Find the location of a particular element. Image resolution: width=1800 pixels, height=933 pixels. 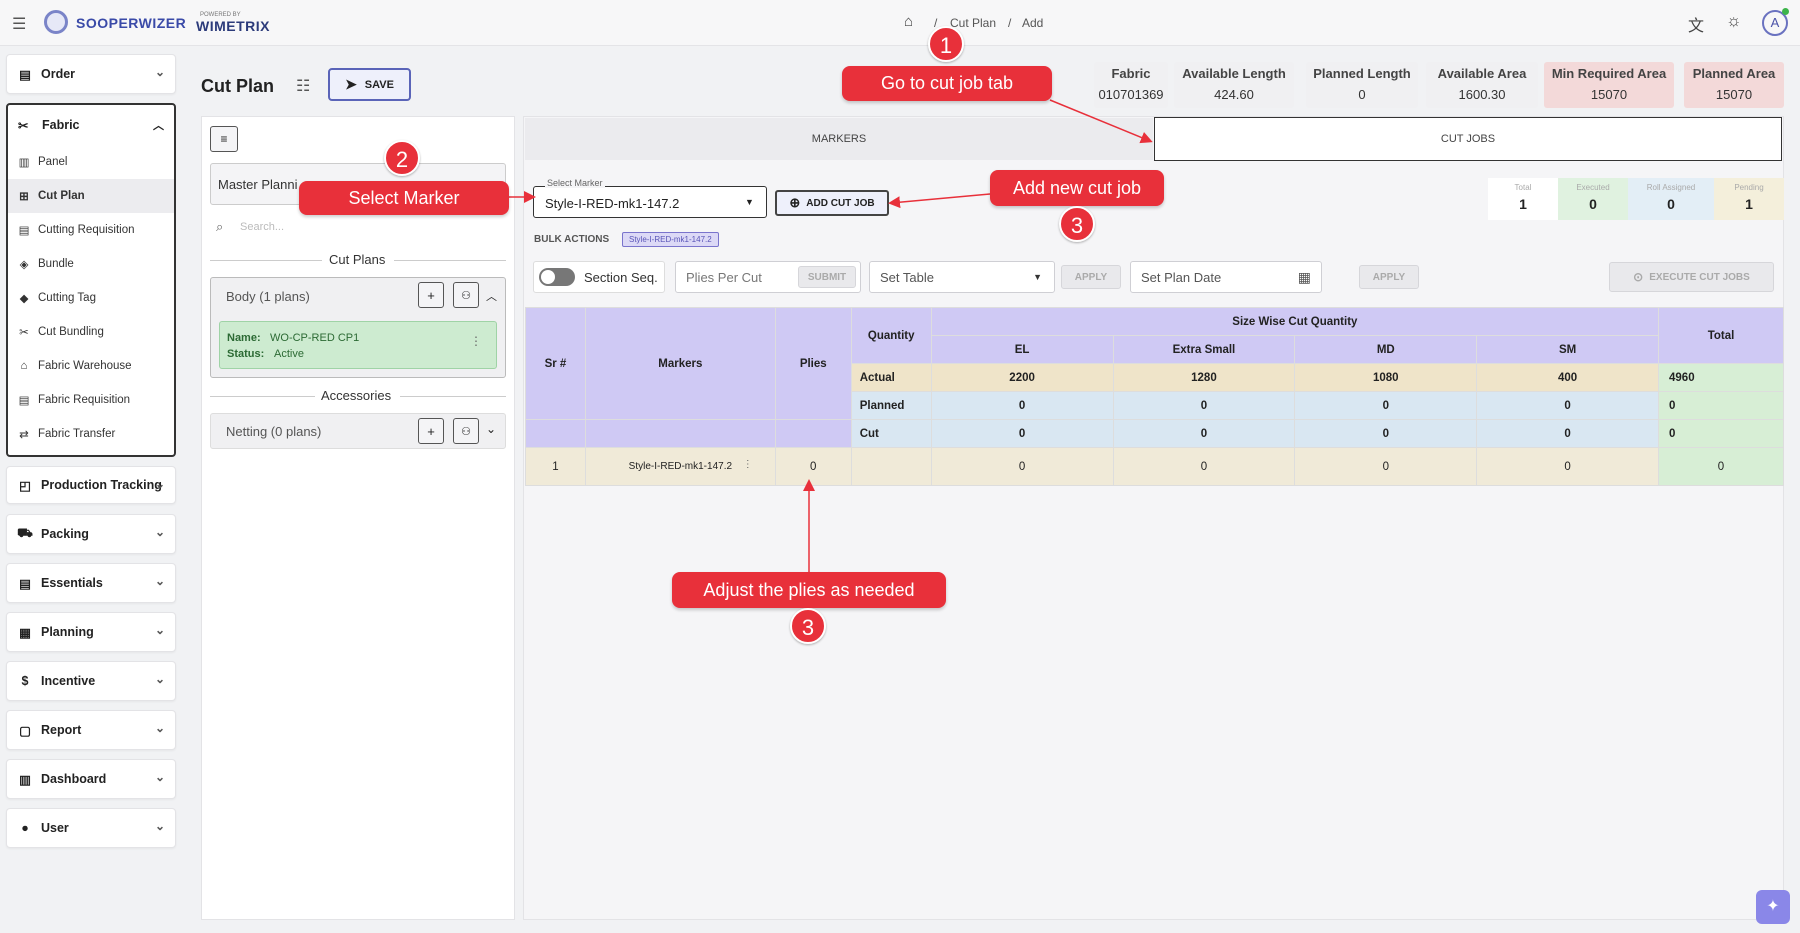

sidebar-group-essentials: ▤ Essentials ⌄ is located at coordinates (91, 583).